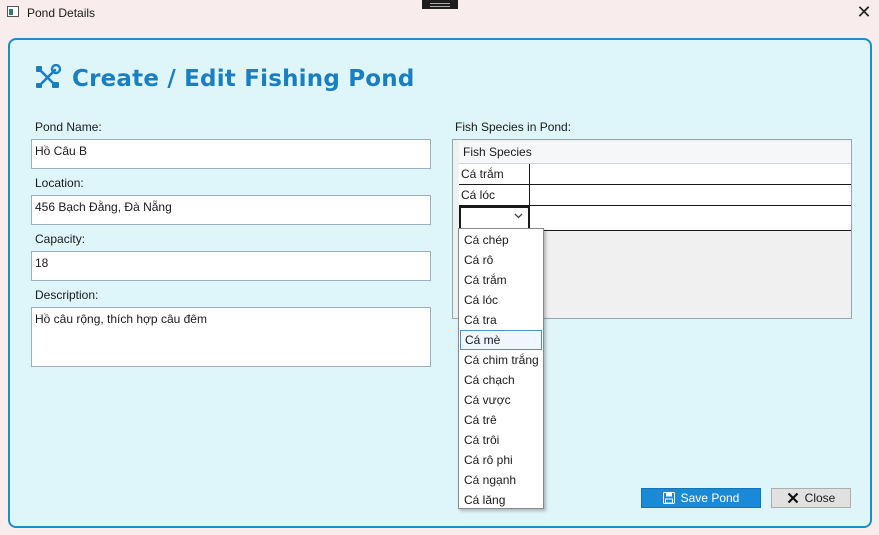 The width and height of the screenshot is (879, 535). What do you see at coordinates (501, 280) in the screenshot?
I see `dropdown-option: Cá trắm` at bounding box center [501, 280].